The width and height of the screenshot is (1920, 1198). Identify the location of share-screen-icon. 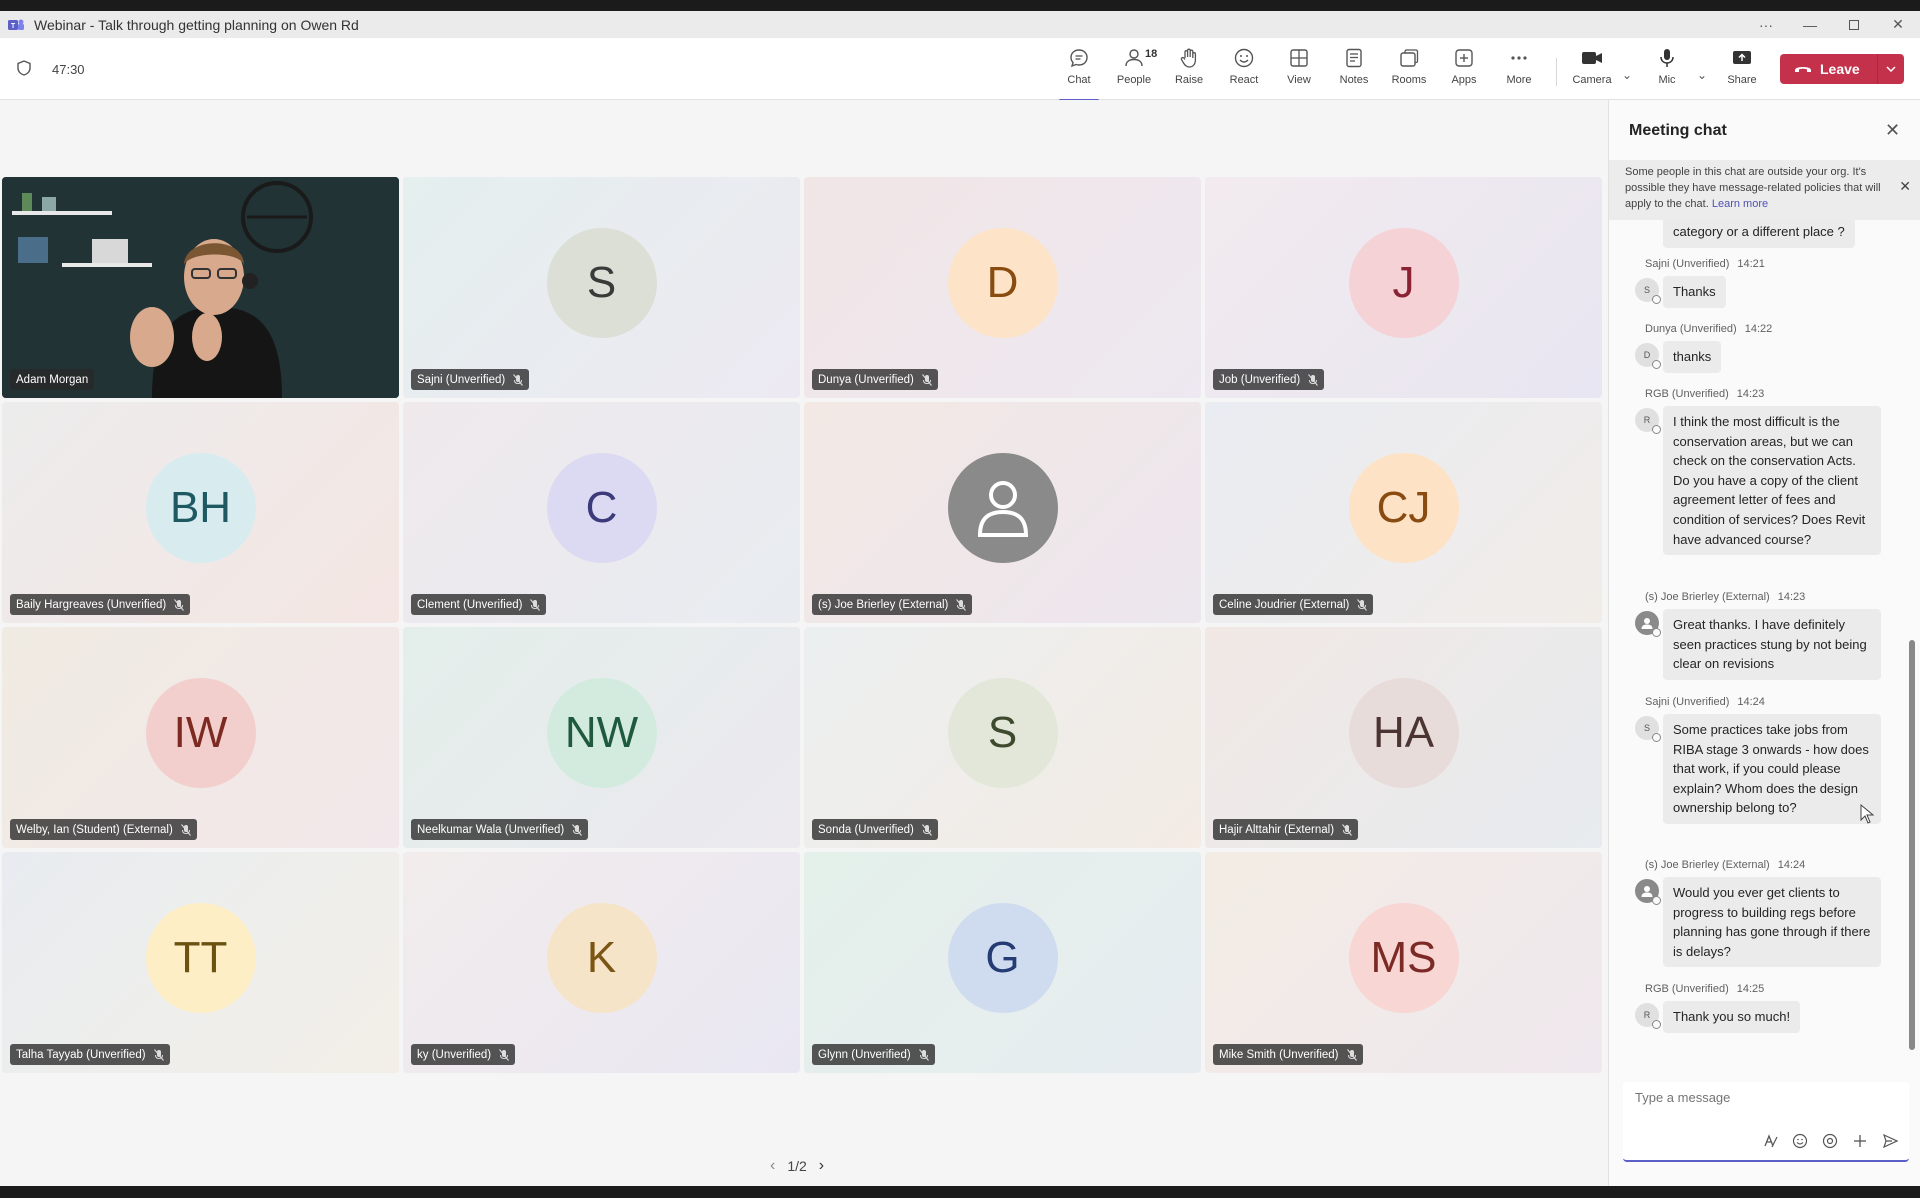
(1742, 58).